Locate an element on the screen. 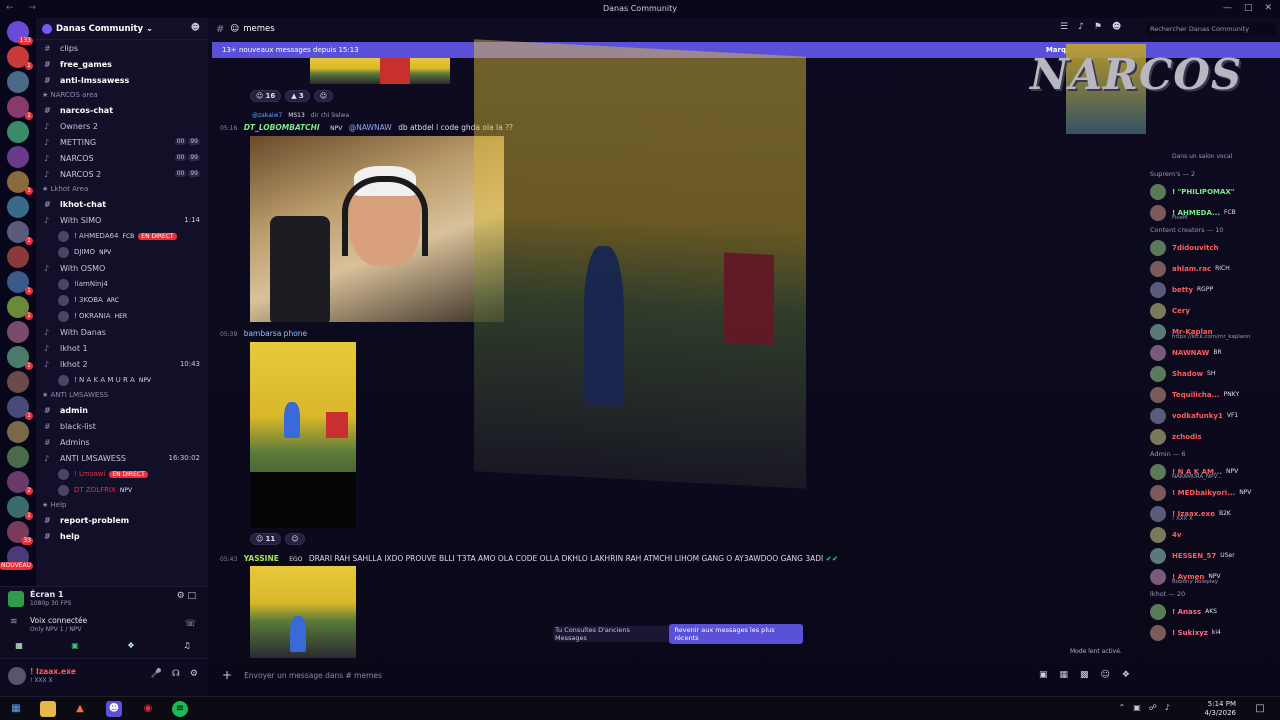 The width and height of the screenshot is (1280, 720). channel-item: # report-problem is located at coordinates (122, 520).